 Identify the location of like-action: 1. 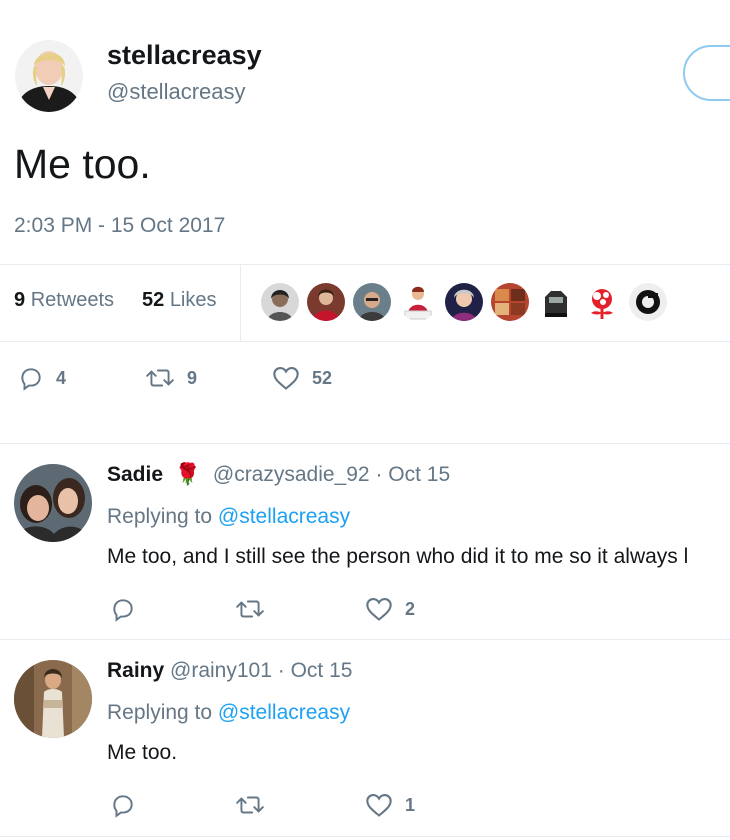
(390, 805).